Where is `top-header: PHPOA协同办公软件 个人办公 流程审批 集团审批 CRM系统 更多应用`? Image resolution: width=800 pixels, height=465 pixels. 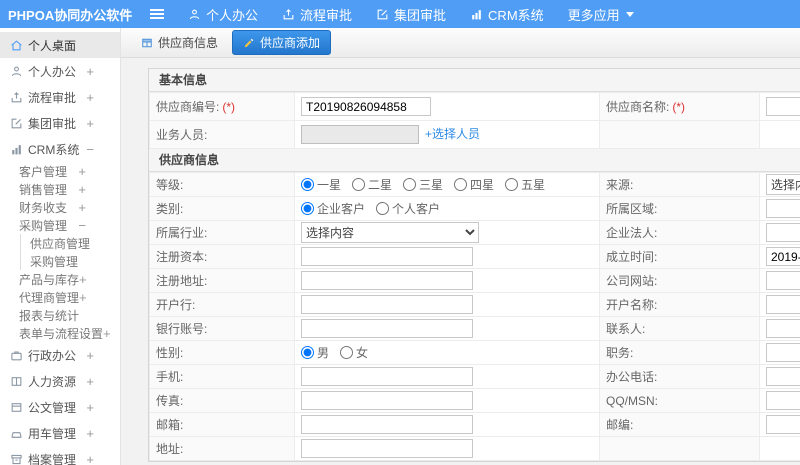 top-header: PHPOA协同办公软件 个人办公 流程审批 集团审批 CRM系统 更多应用 is located at coordinates (400, 14).